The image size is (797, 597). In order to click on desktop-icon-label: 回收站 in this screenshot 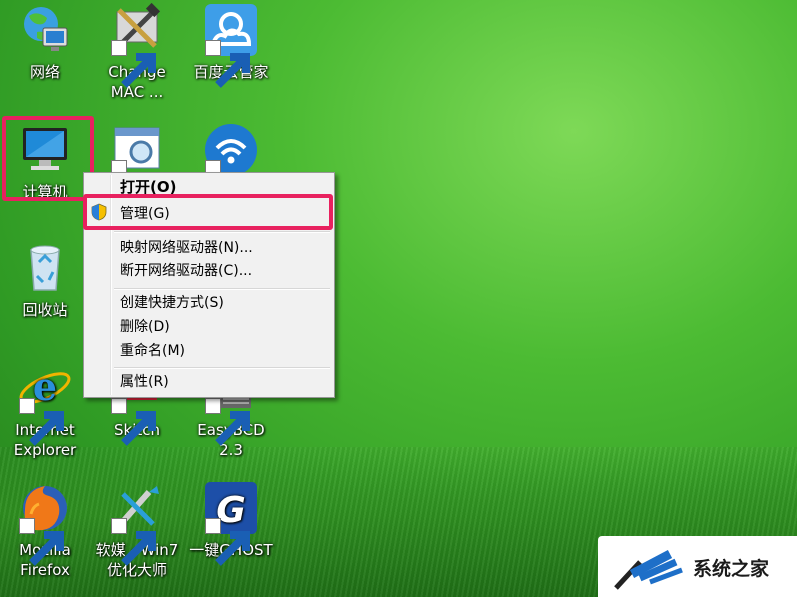, I will do `click(45, 310)`.